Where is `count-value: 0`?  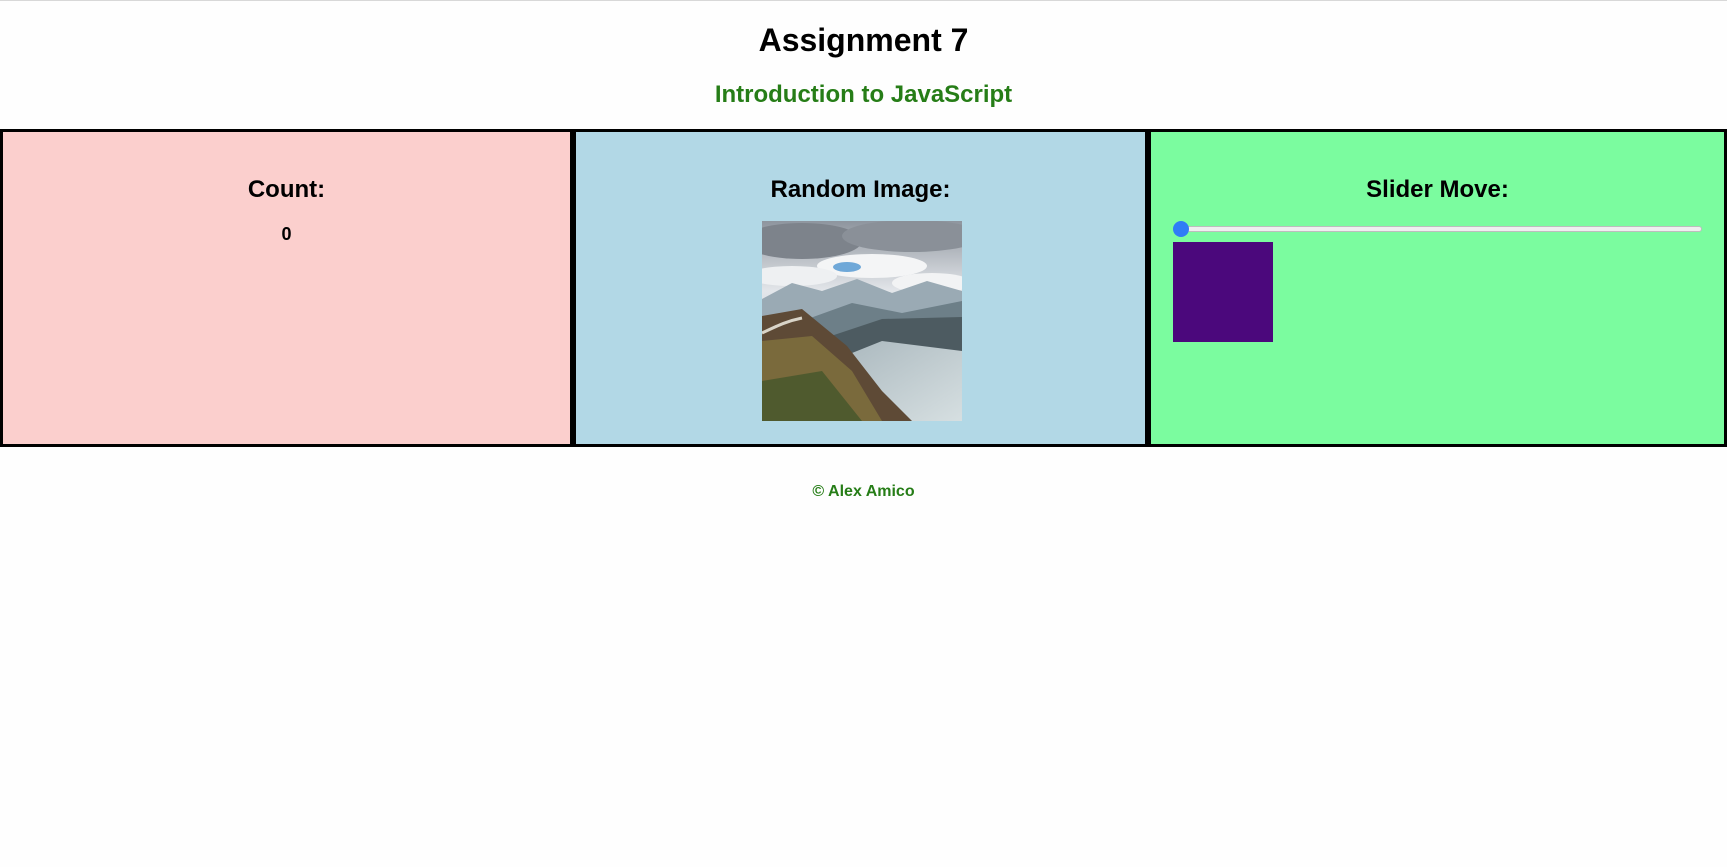 count-value: 0 is located at coordinates (286, 234).